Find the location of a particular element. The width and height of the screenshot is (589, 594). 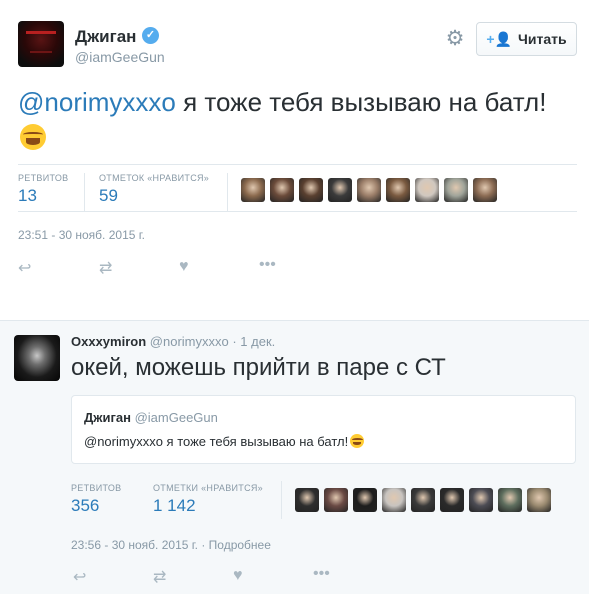

quote-author-name: Джиган is located at coordinates (107, 417).